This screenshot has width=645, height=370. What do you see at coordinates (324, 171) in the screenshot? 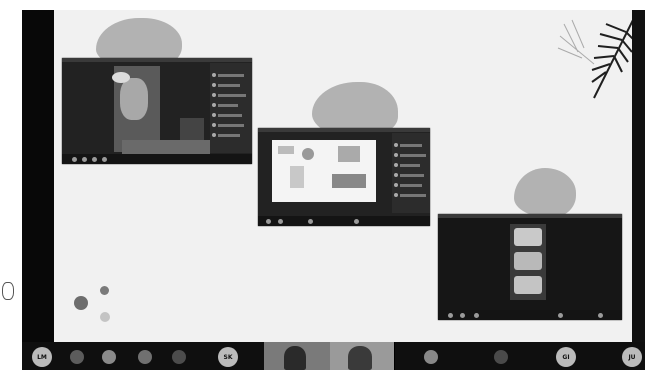
I see `shared-document` at bounding box center [324, 171].